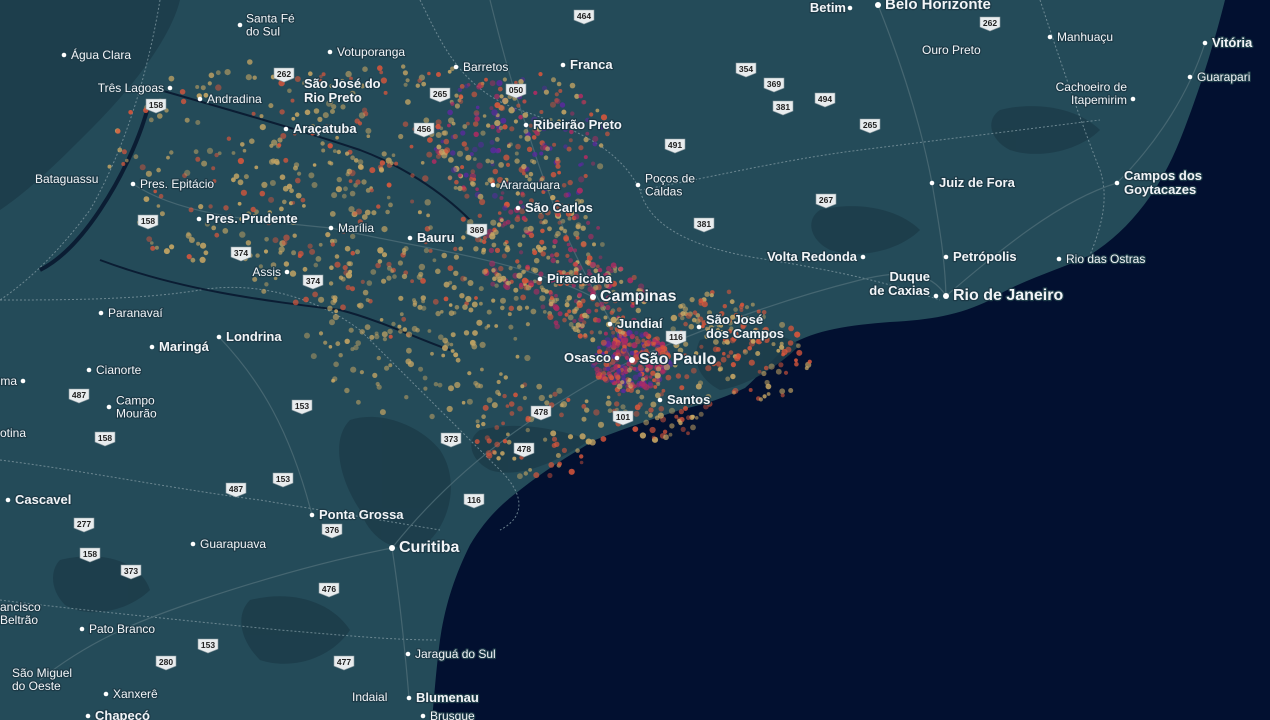 This screenshot has height=720, width=1270. I want to click on city-marker: Santa Fédo Sul, so click(266, 25).